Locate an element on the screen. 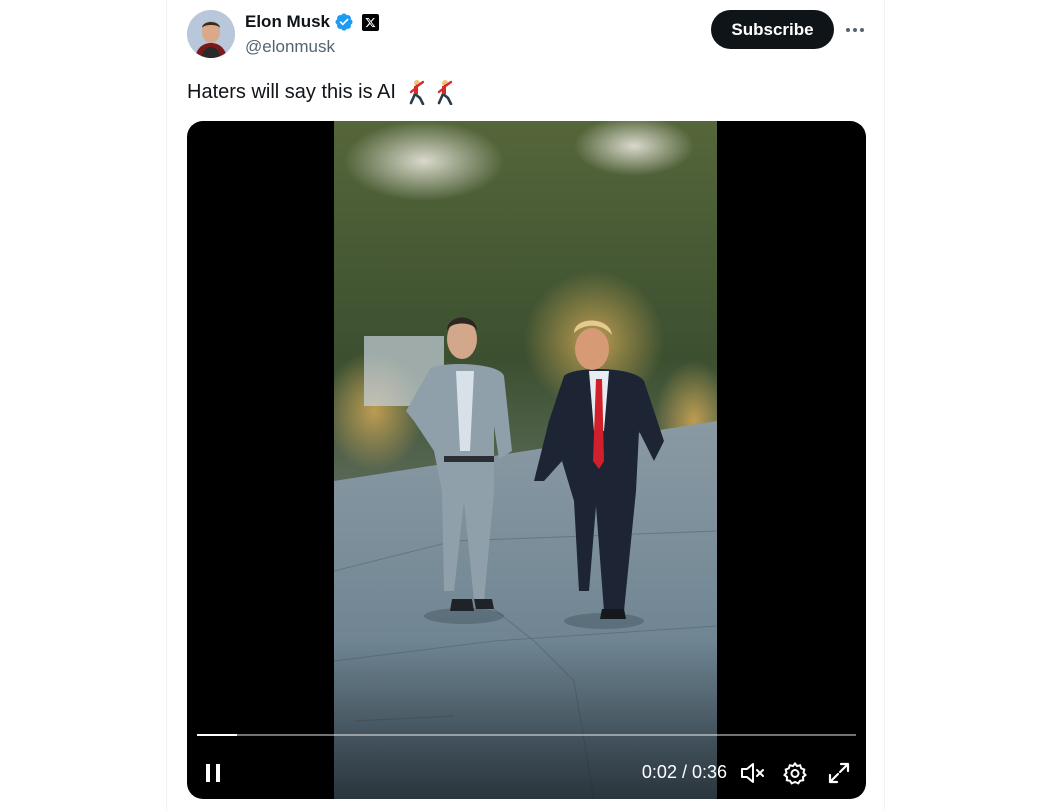 The width and height of the screenshot is (1050, 811). subscribe-button: Subscribe is located at coordinates (772, 29).